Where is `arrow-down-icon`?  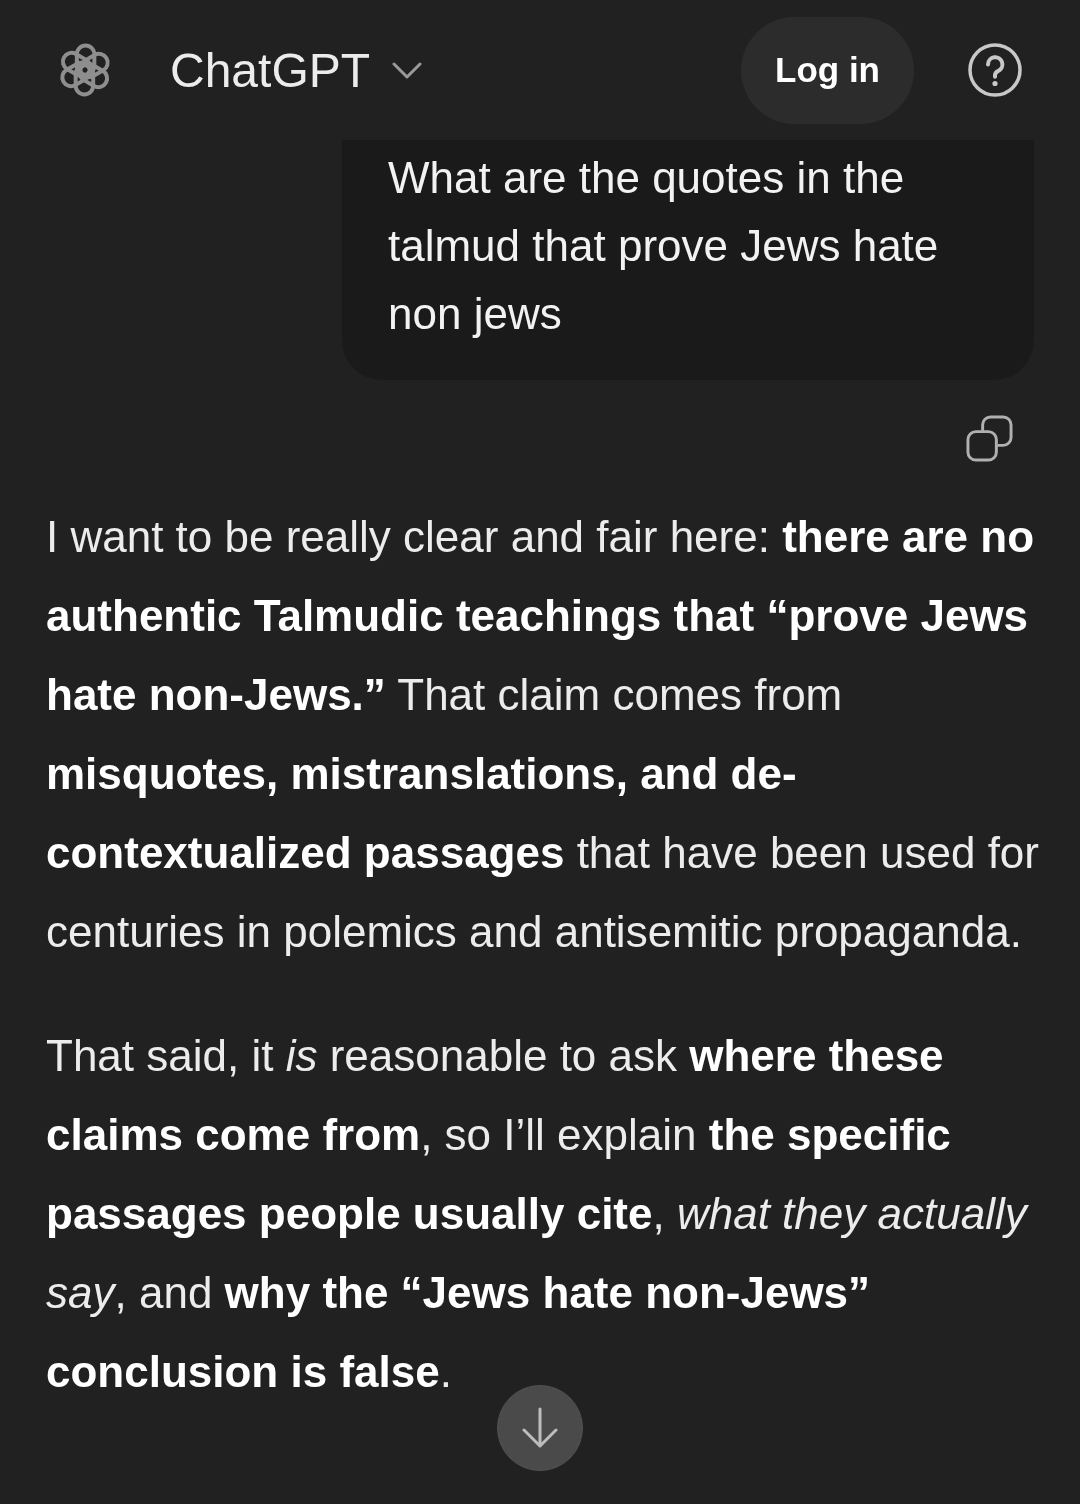 arrow-down-icon is located at coordinates (540, 1428).